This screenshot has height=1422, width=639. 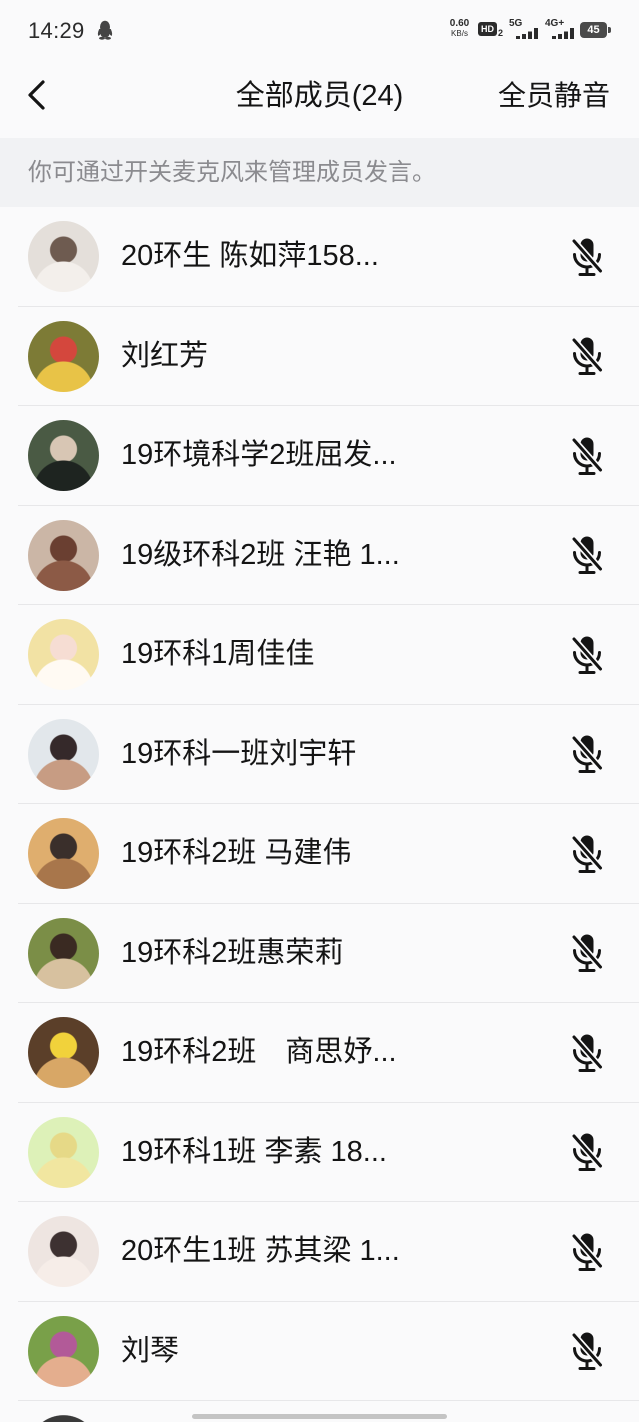 I want to click on hint-text: 你可通过开关麦克风来管理成员发言。, so click(x=232, y=172).